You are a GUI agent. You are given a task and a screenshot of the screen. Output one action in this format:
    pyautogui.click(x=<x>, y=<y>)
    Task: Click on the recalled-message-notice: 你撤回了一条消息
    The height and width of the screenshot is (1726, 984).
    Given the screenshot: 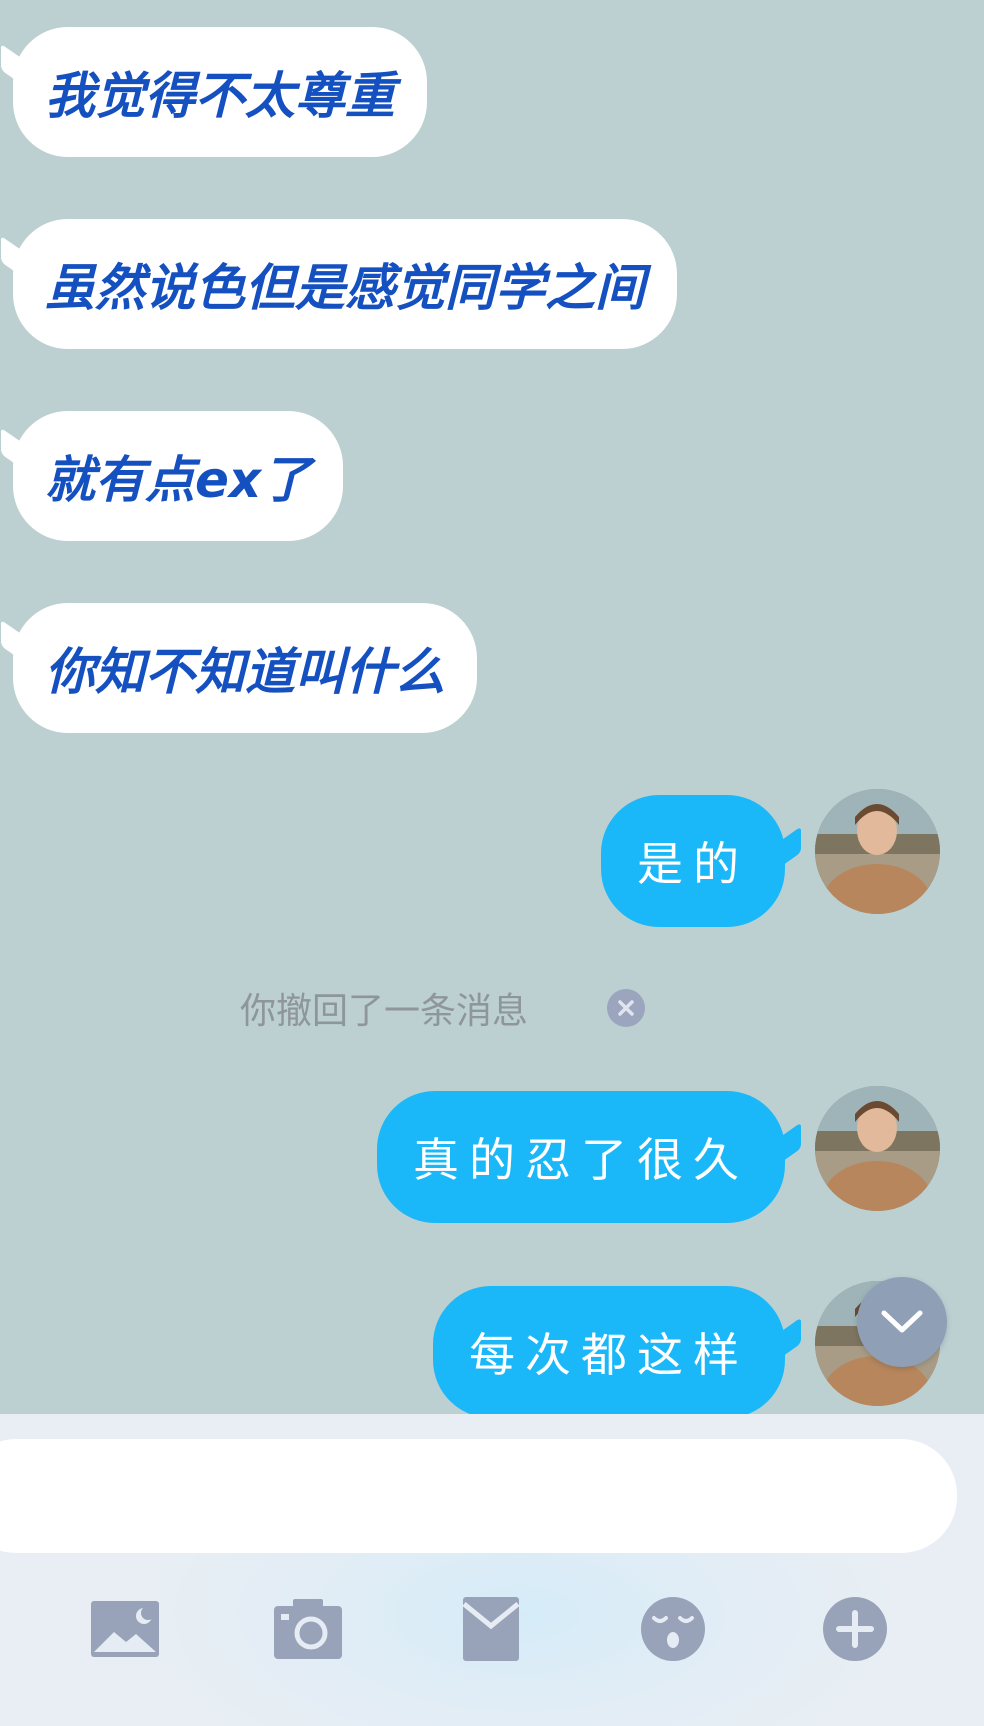 What is the action you would take?
    pyautogui.click(x=384, y=1008)
    